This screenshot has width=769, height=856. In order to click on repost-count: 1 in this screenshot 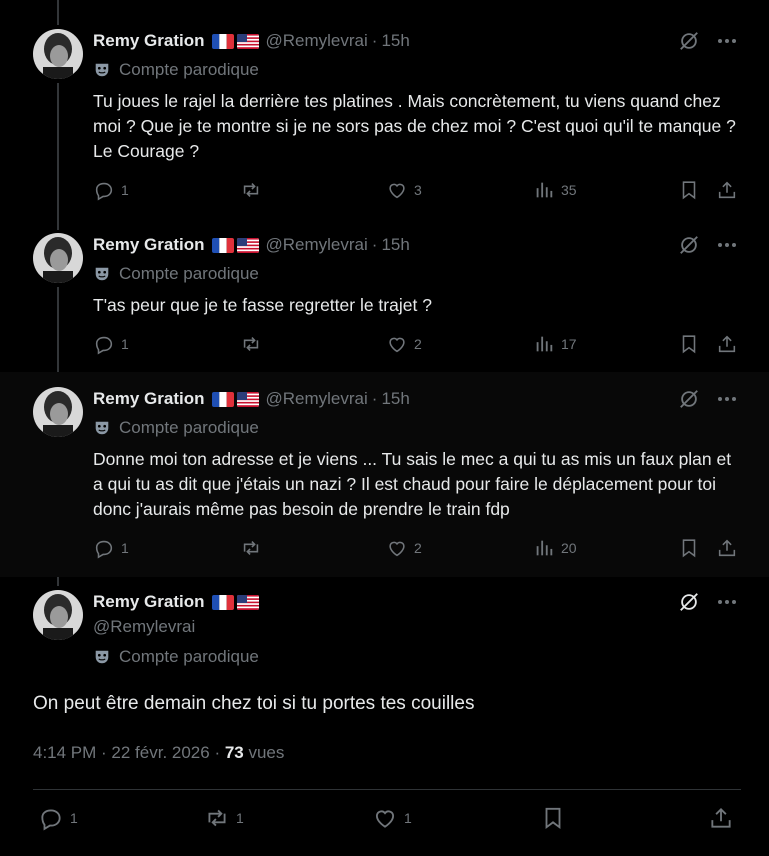, I will do `click(240, 818)`.